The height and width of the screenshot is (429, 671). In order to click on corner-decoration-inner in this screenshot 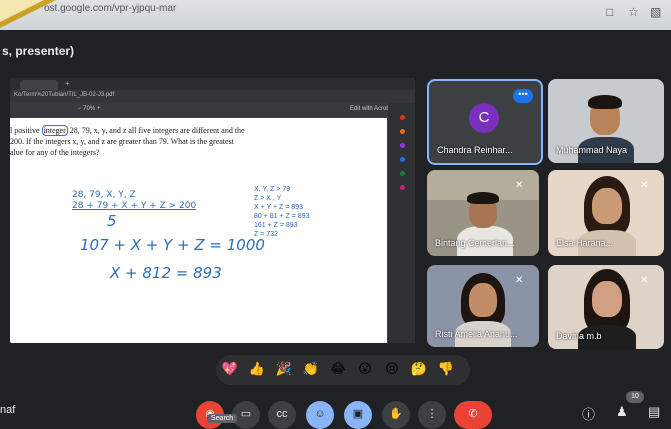, I will do `click(22, 11)`.